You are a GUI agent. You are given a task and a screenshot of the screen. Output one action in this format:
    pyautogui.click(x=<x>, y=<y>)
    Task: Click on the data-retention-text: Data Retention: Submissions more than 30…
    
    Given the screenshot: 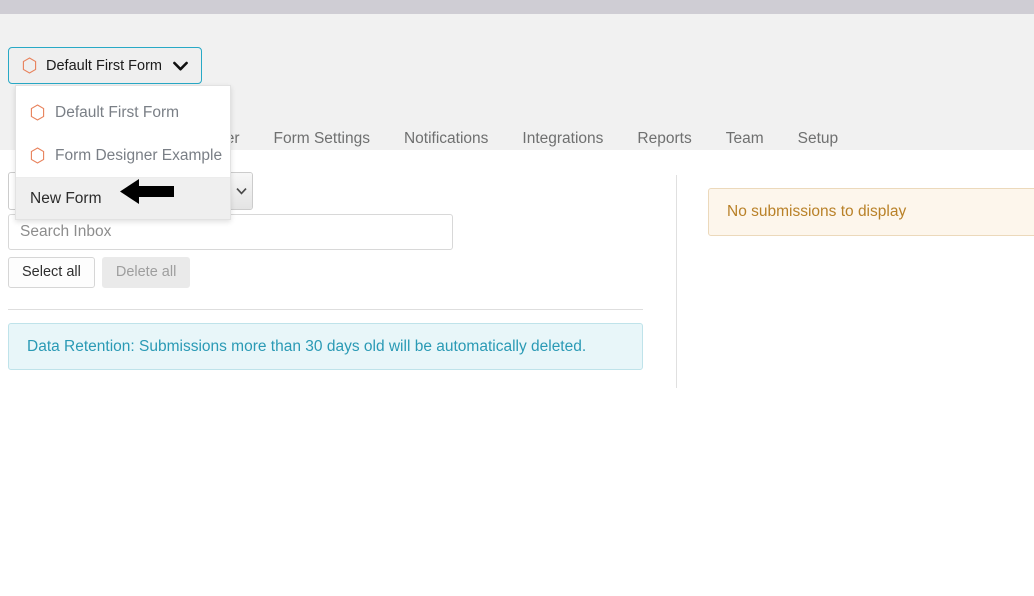 What is the action you would take?
    pyautogui.click(x=307, y=346)
    